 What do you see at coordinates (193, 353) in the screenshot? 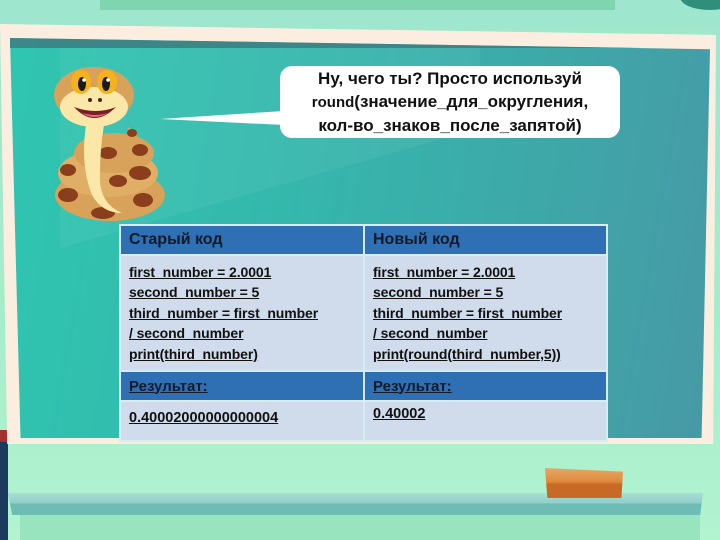
I see `code-line: print(third_number)` at bounding box center [193, 353].